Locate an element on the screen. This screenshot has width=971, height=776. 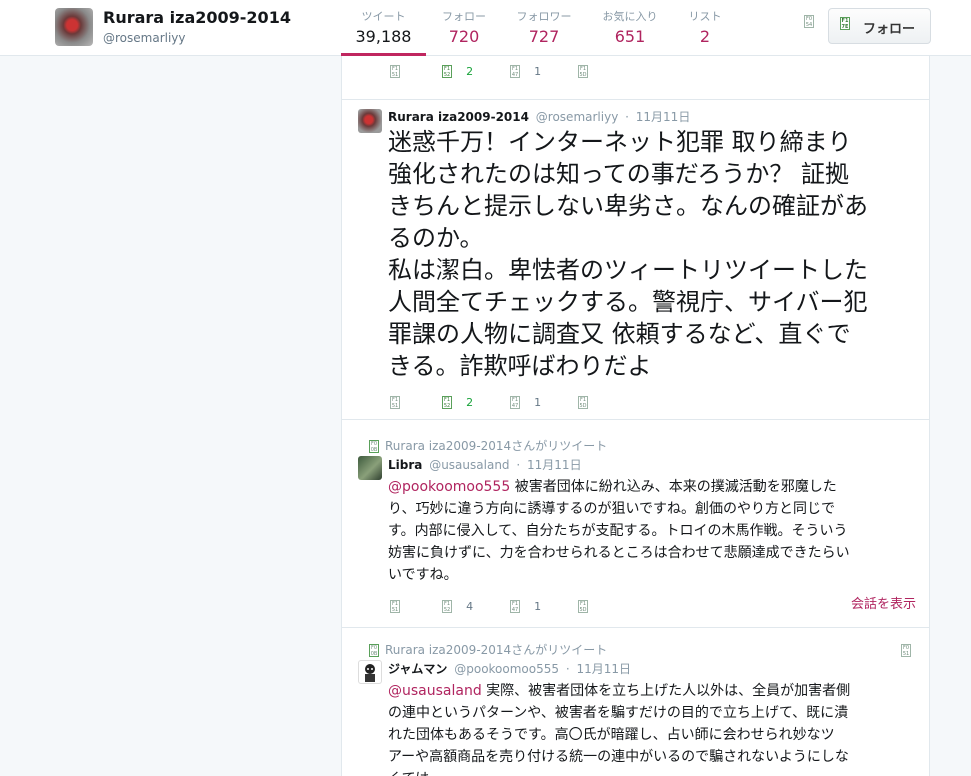
stat-tweets: ツイート 39,188 is located at coordinates (383, 28).